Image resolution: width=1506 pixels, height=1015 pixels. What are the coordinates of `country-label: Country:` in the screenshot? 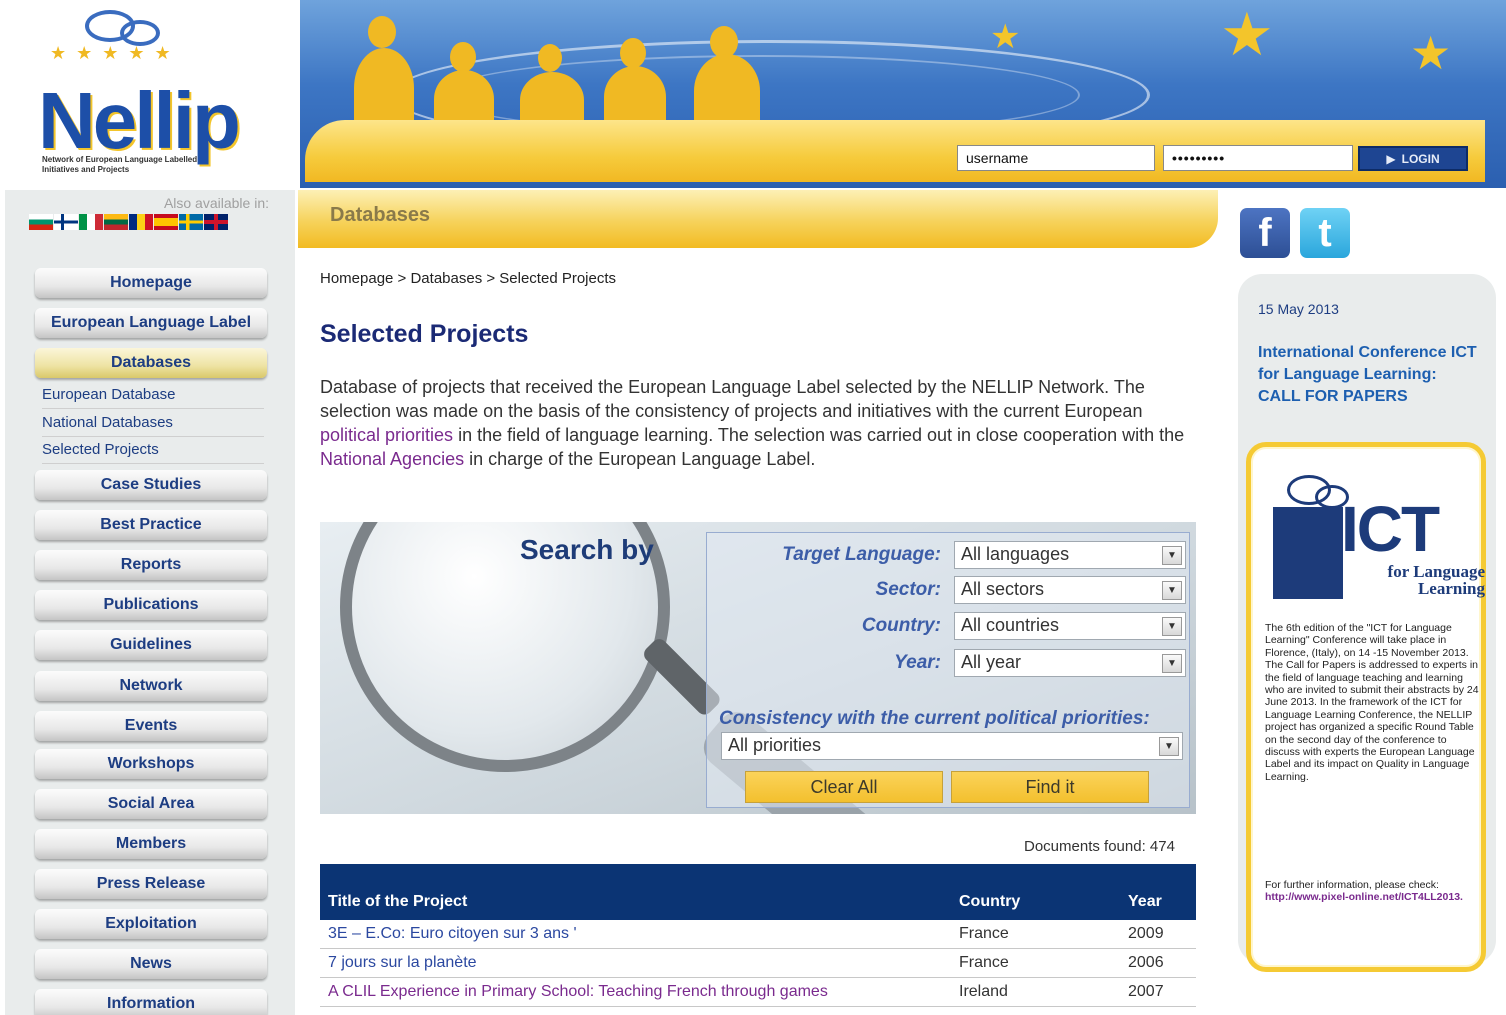 It's located at (901, 625).